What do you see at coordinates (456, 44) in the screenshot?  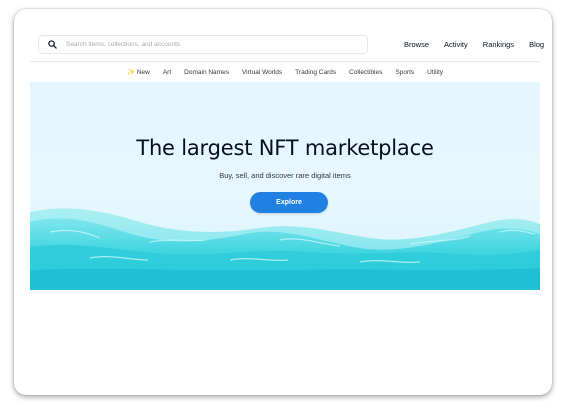 I see `nav-activity: Activity` at bounding box center [456, 44].